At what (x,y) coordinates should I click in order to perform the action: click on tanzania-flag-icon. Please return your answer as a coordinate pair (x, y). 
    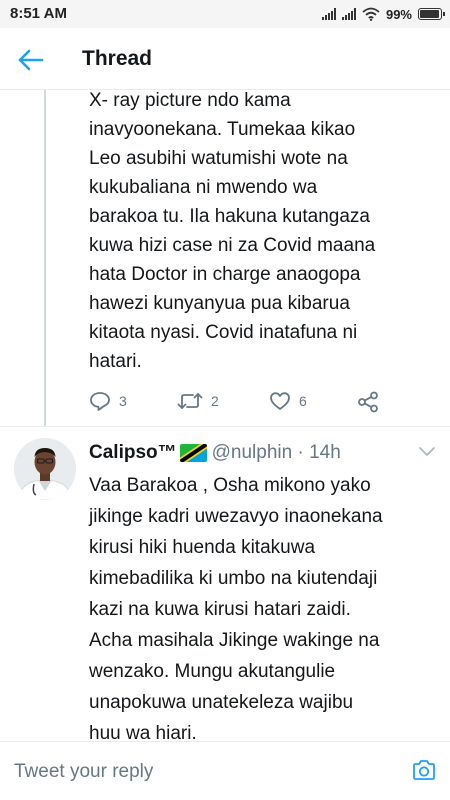
    Looking at the image, I should click on (193, 453).